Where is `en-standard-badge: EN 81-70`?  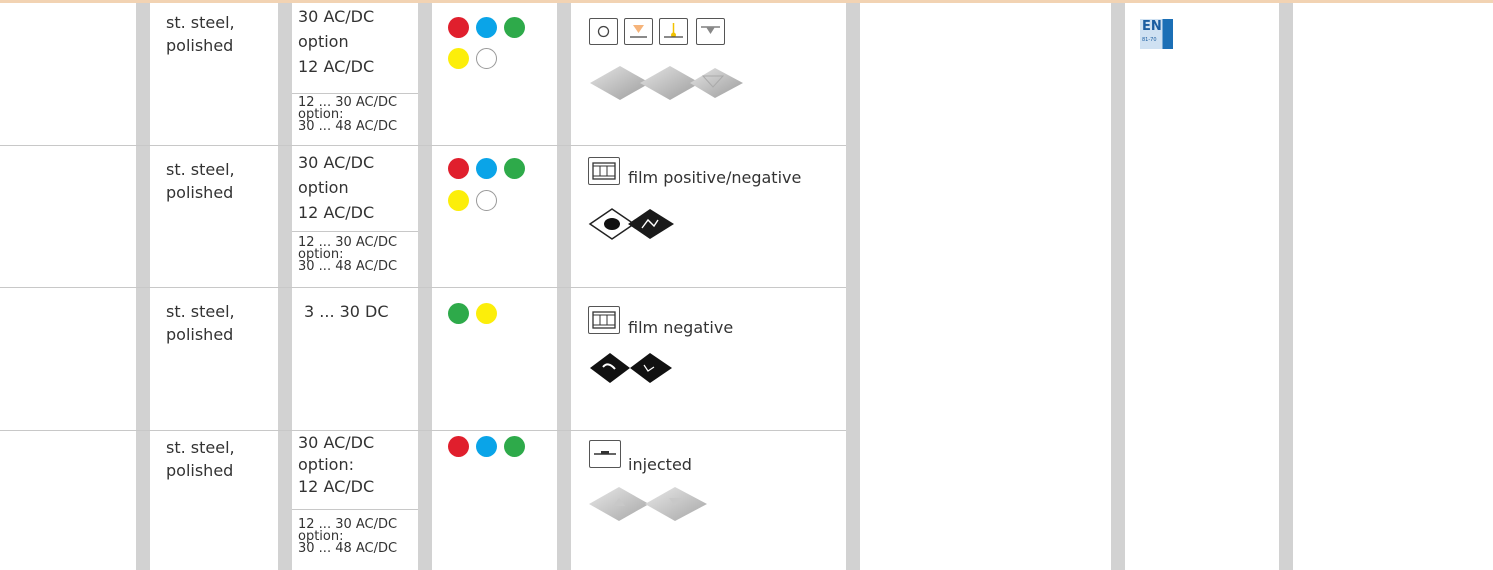
en-standard-badge: EN 81-70 is located at coordinates (1156, 34).